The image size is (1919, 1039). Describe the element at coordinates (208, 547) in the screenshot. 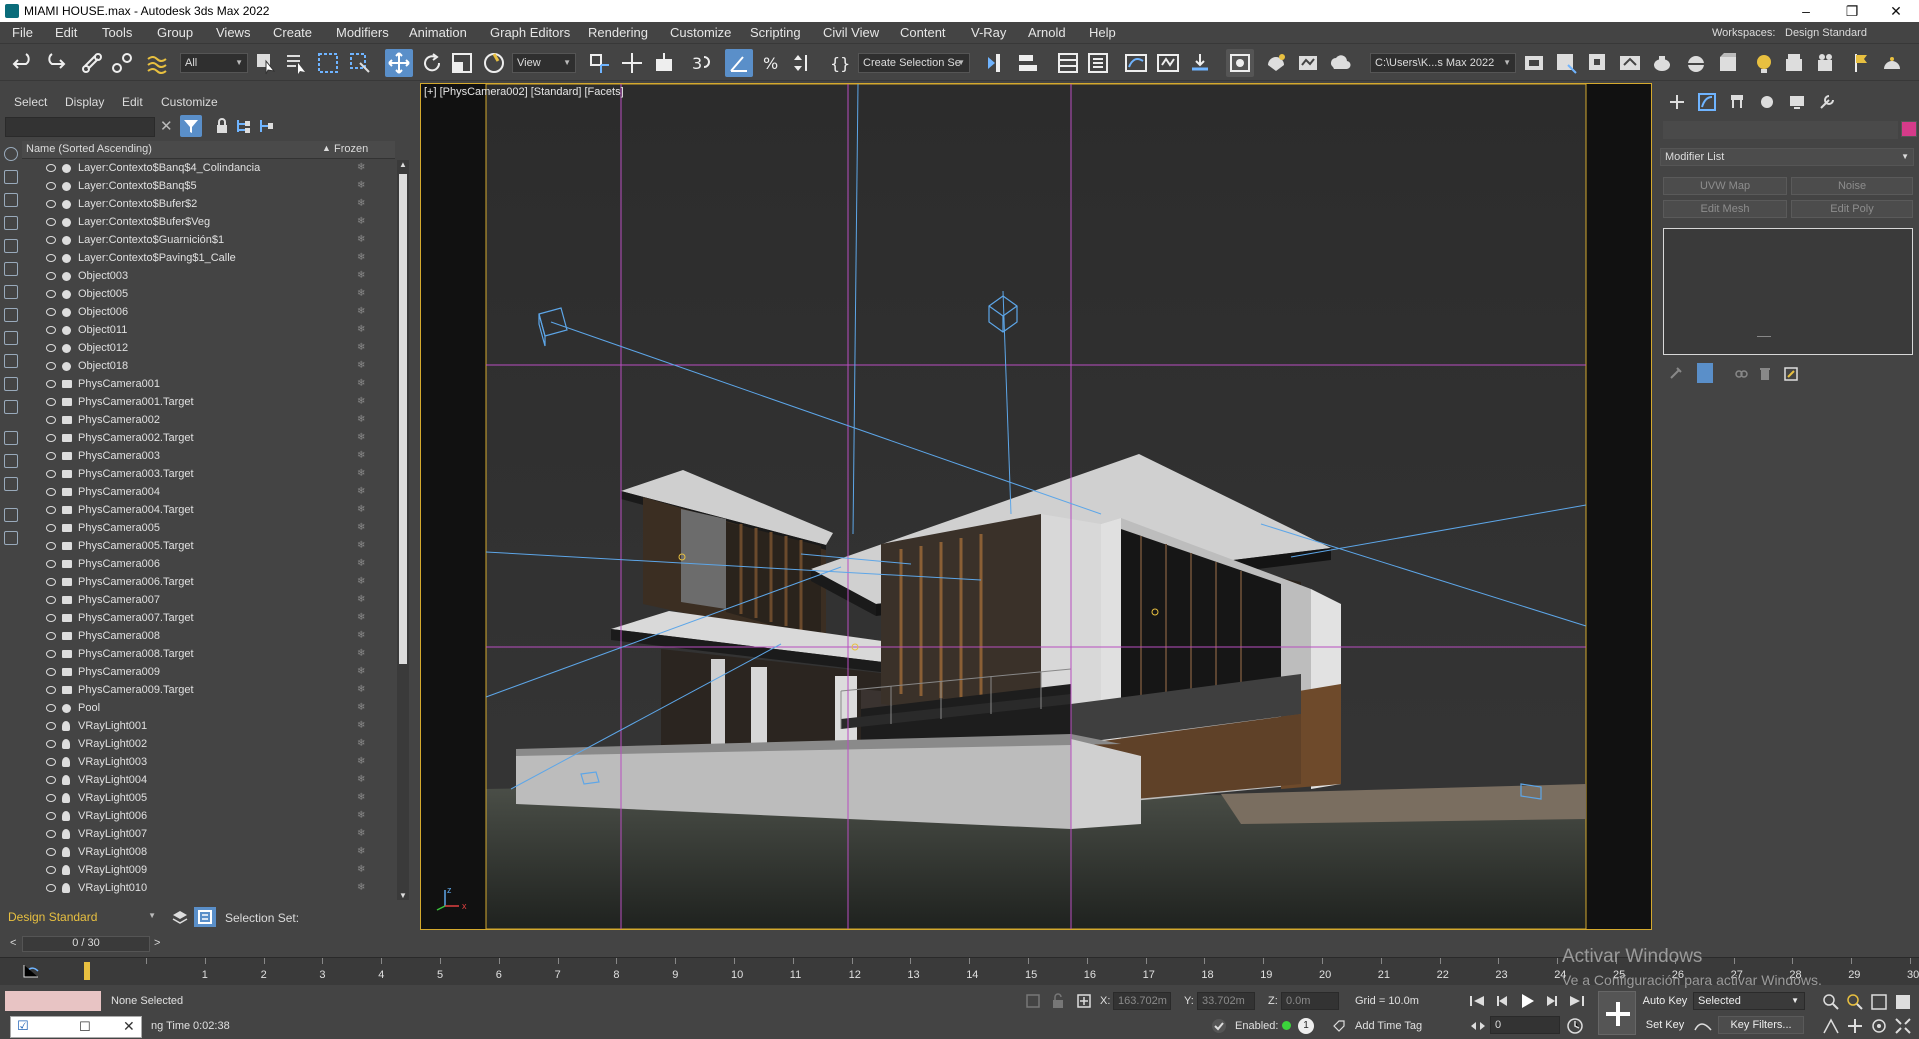

I see `list-item: PhysCamera005.Target ❄` at that location.